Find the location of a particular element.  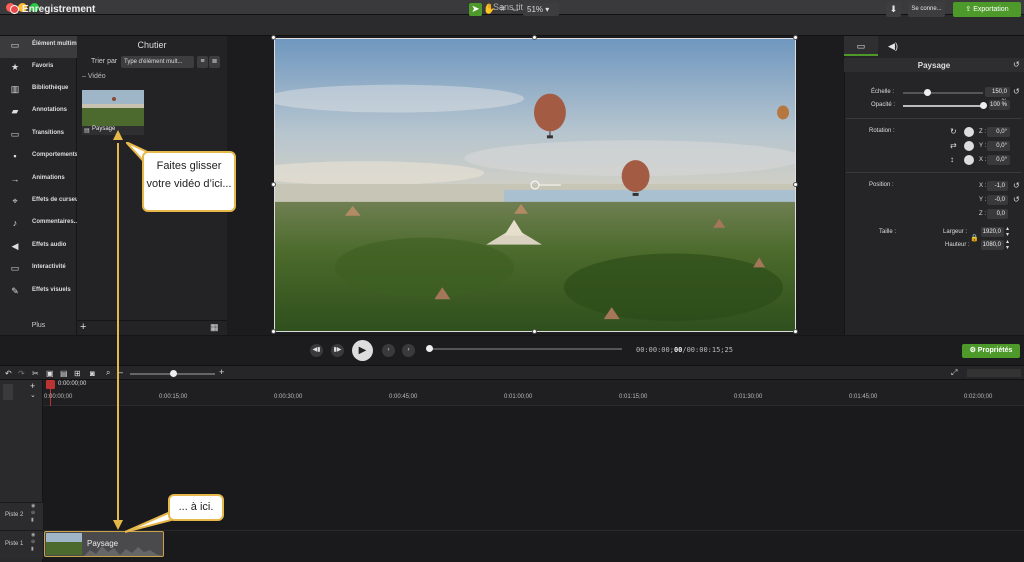

scale-slider-handle is located at coordinates (927, 92).